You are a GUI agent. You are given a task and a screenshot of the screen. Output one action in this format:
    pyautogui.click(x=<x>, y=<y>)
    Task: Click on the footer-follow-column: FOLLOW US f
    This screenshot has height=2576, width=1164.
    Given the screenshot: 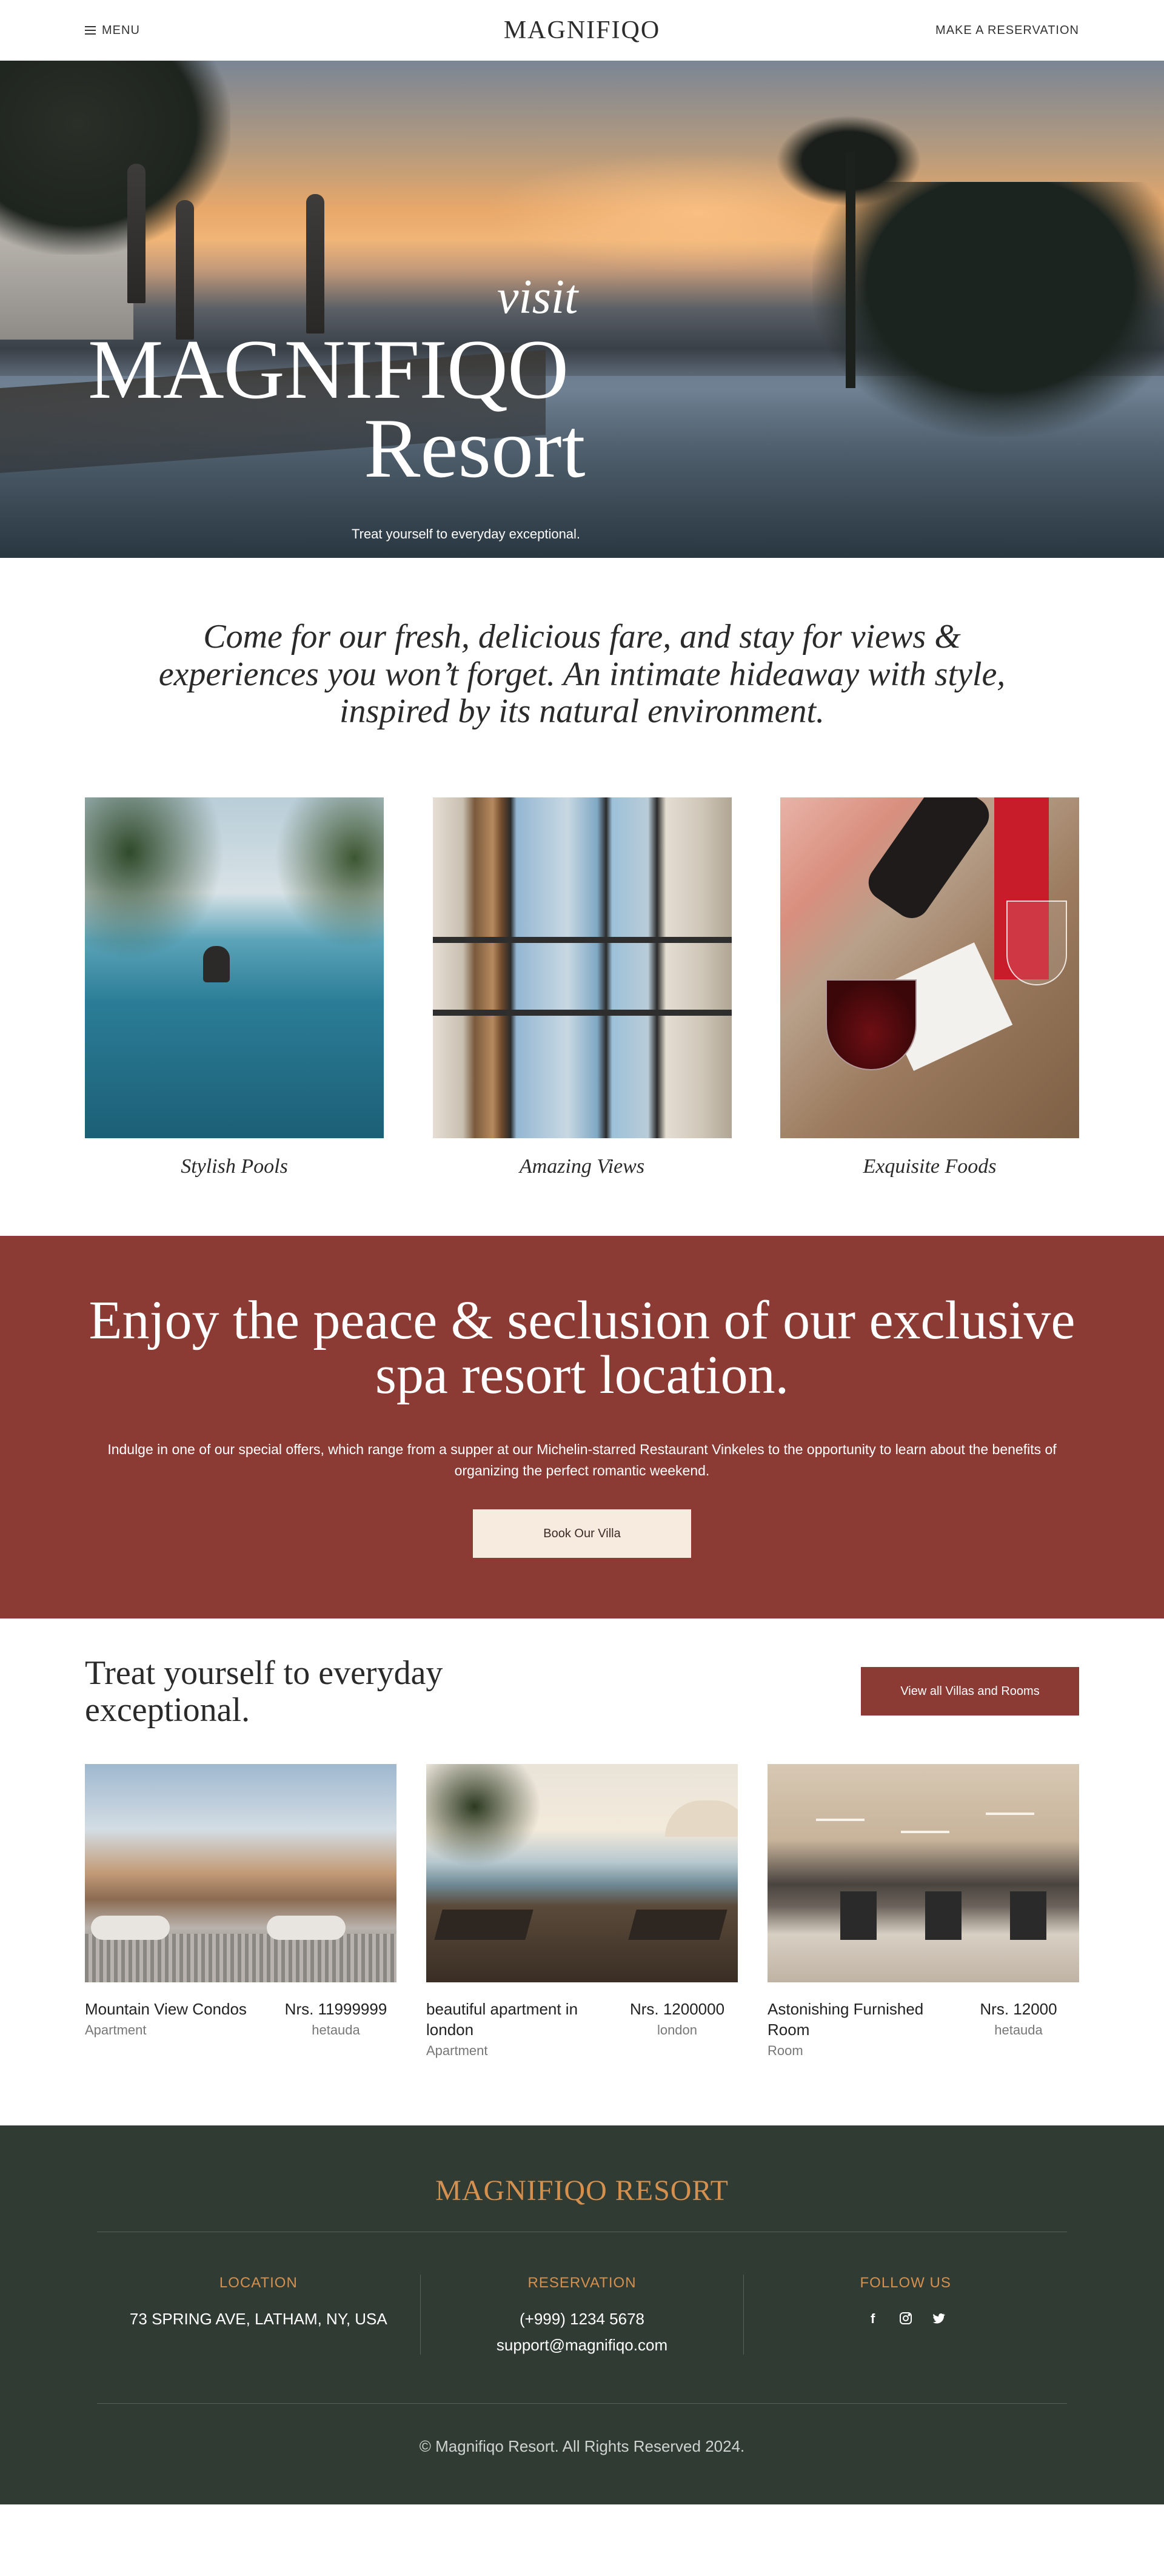 What is the action you would take?
    pyautogui.click(x=905, y=2314)
    